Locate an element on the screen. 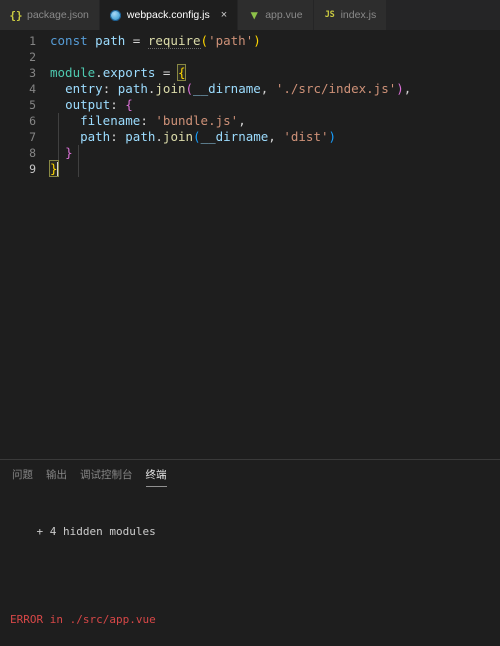 This screenshot has height=646, width=500. editor-tab-index-js: JS index.js is located at coordinates (350, 15).